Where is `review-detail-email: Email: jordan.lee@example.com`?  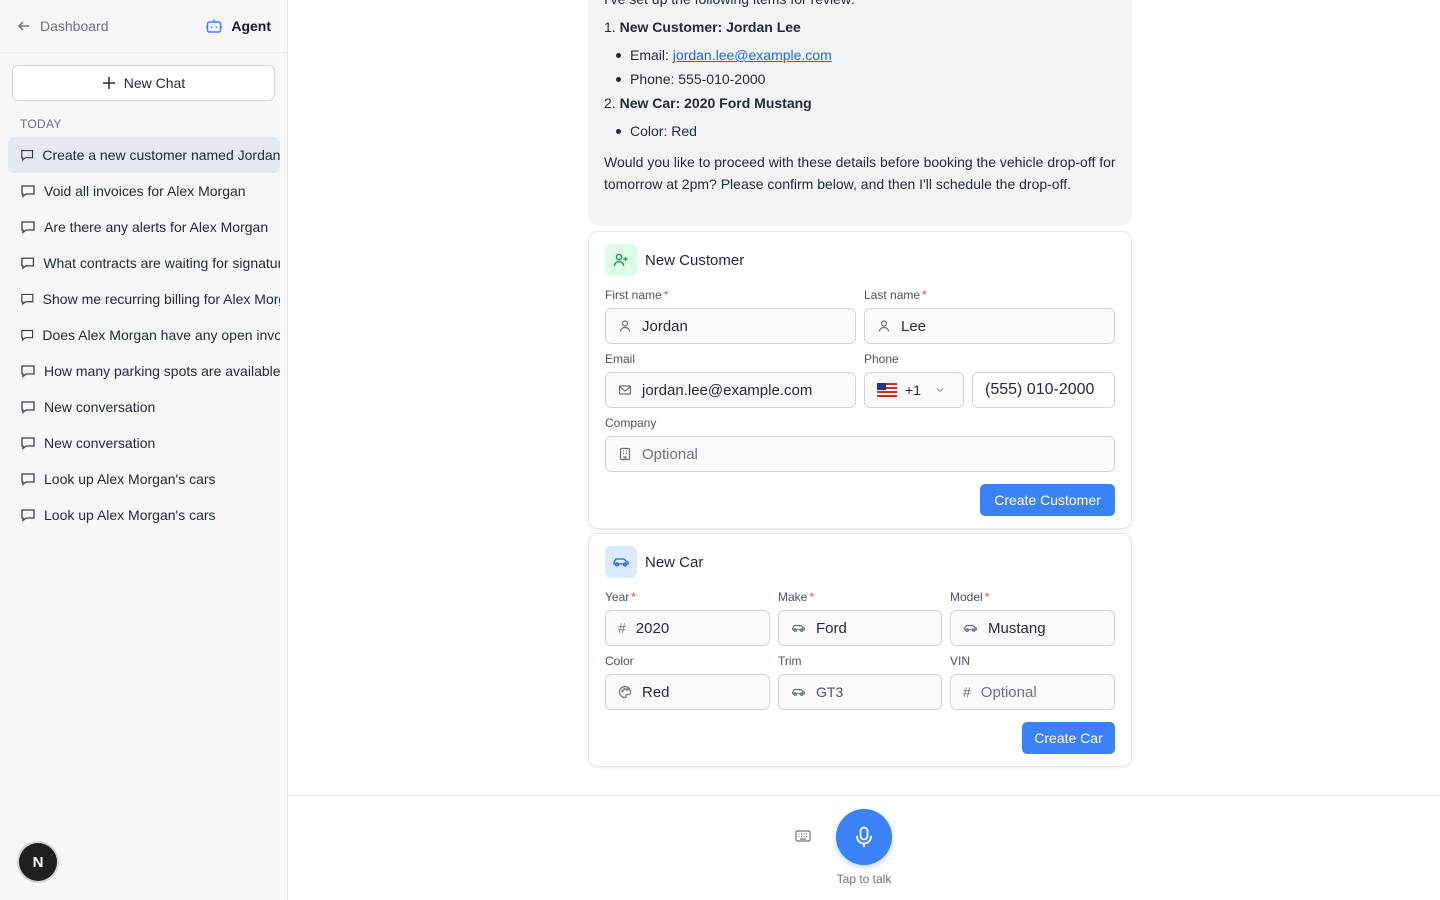 review-detail-email: Email: jordan.lee@example.com is located at coordinates (860, 55).